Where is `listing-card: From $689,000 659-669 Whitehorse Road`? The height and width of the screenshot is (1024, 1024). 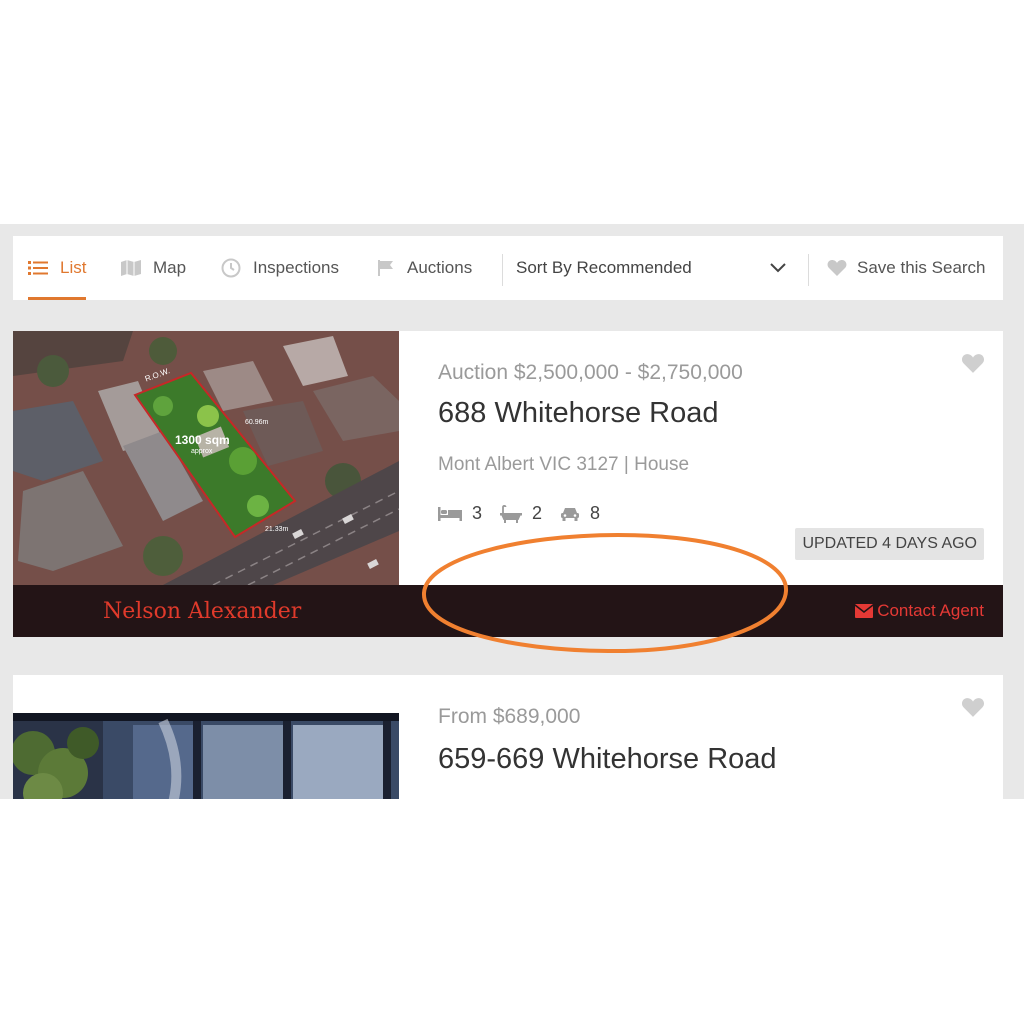
listing-card: From $689,000 659-669 Whitehorse Road is located at coordinates (508, 737).